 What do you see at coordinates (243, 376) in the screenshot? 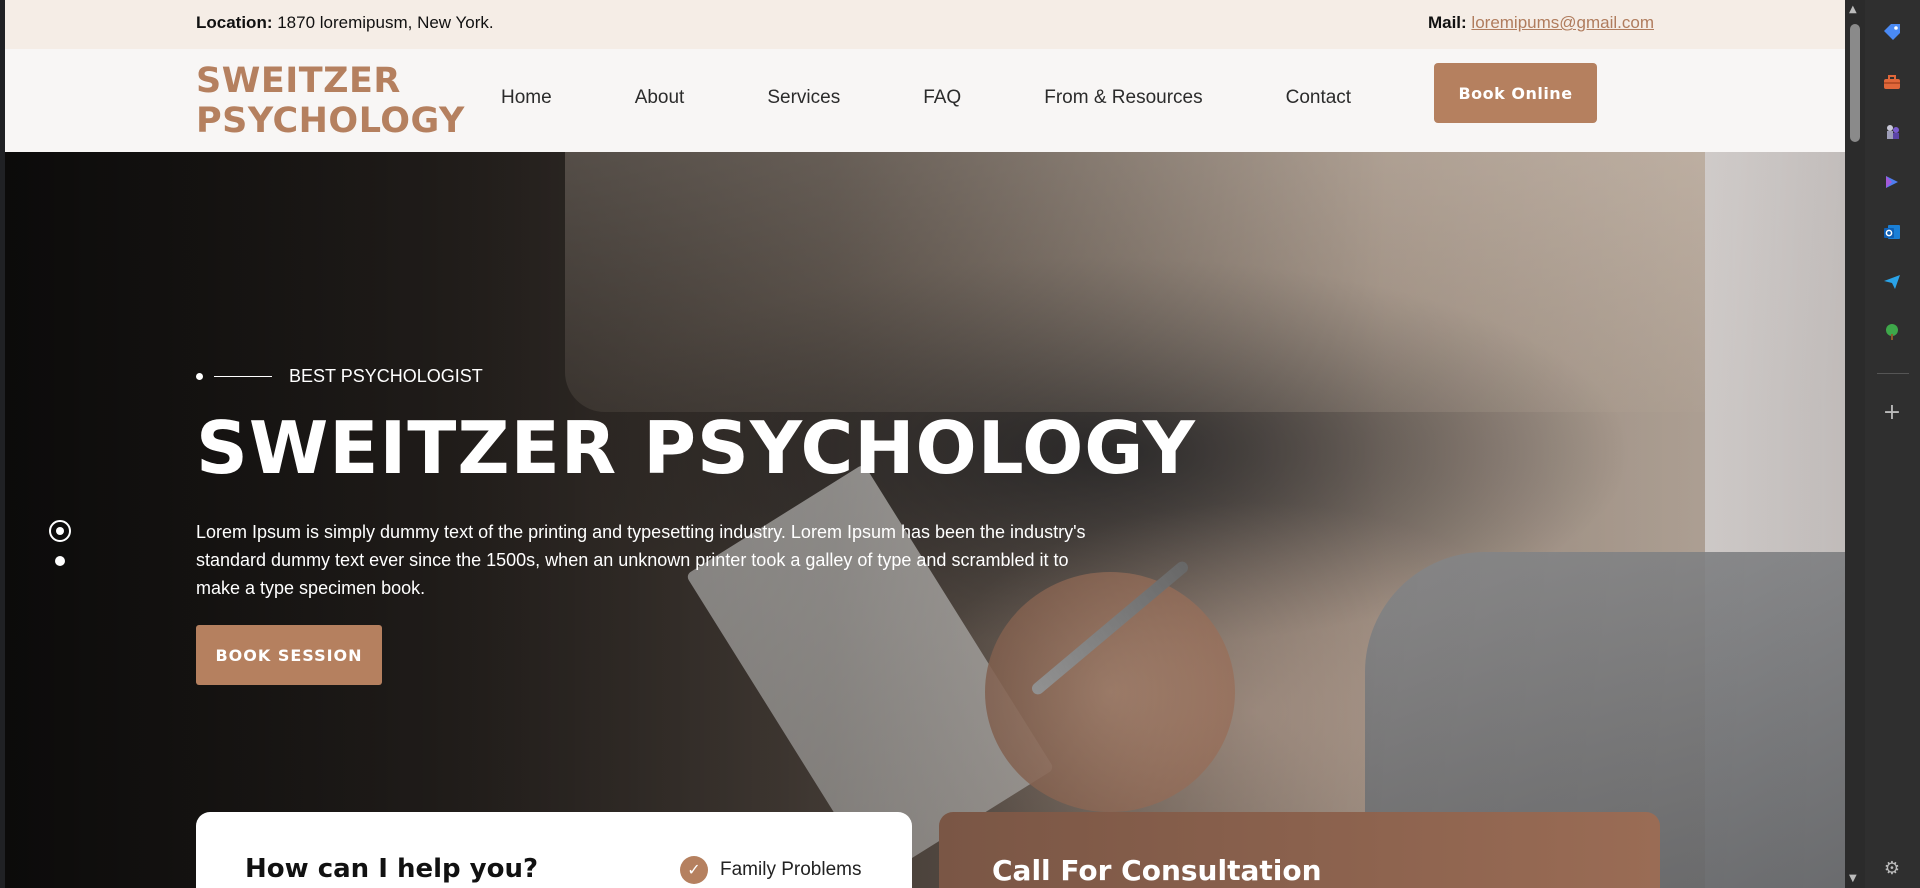
I see `divider-line` at bounding box center [243, 376].